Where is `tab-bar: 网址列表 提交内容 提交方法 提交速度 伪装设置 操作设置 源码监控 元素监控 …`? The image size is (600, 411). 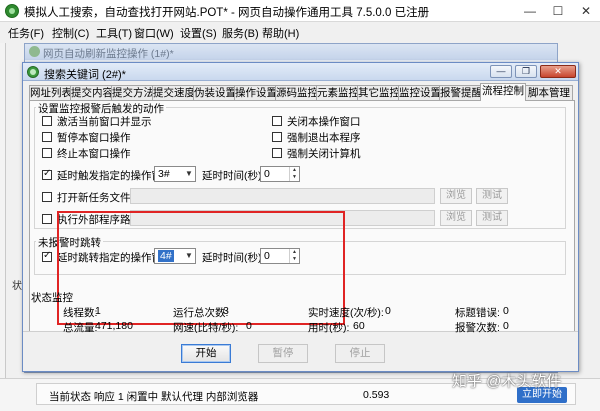 tab-bar: 网址列表 提交内容 提交方法 提交速度 伪装设置 操作设置 源码监控 元素监控 … is located at coordinates (302, 92).